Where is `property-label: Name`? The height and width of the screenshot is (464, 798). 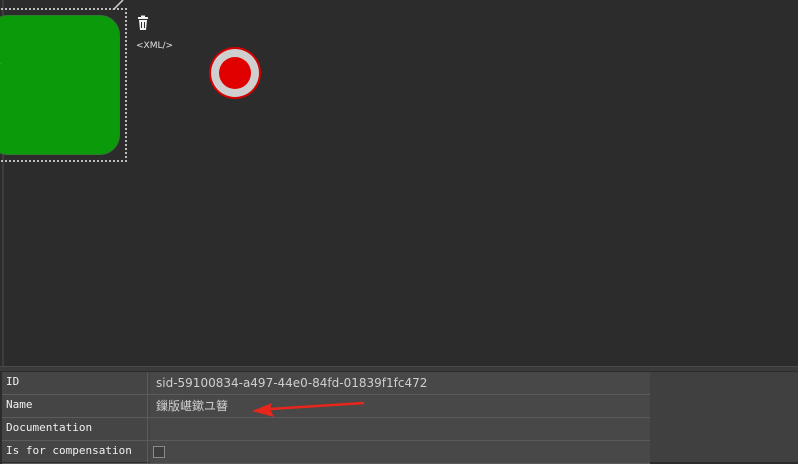
property-label: Name is located at coordinates (75, 406).